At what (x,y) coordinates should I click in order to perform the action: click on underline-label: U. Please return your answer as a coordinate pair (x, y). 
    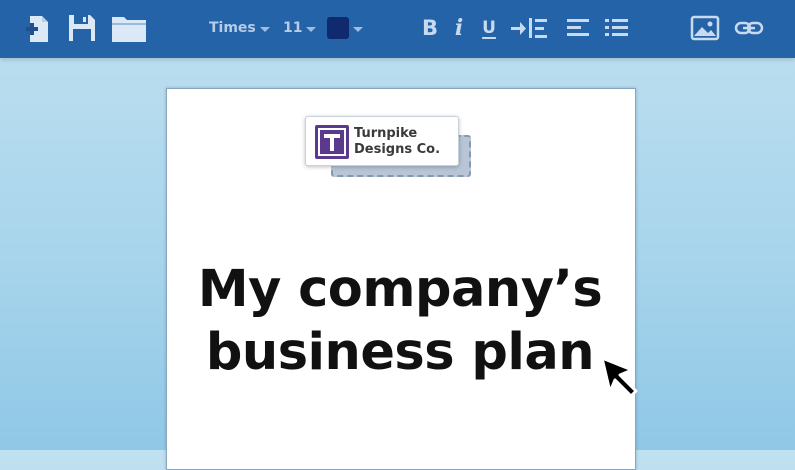
    Looking at the image, I should click on (489, 28).